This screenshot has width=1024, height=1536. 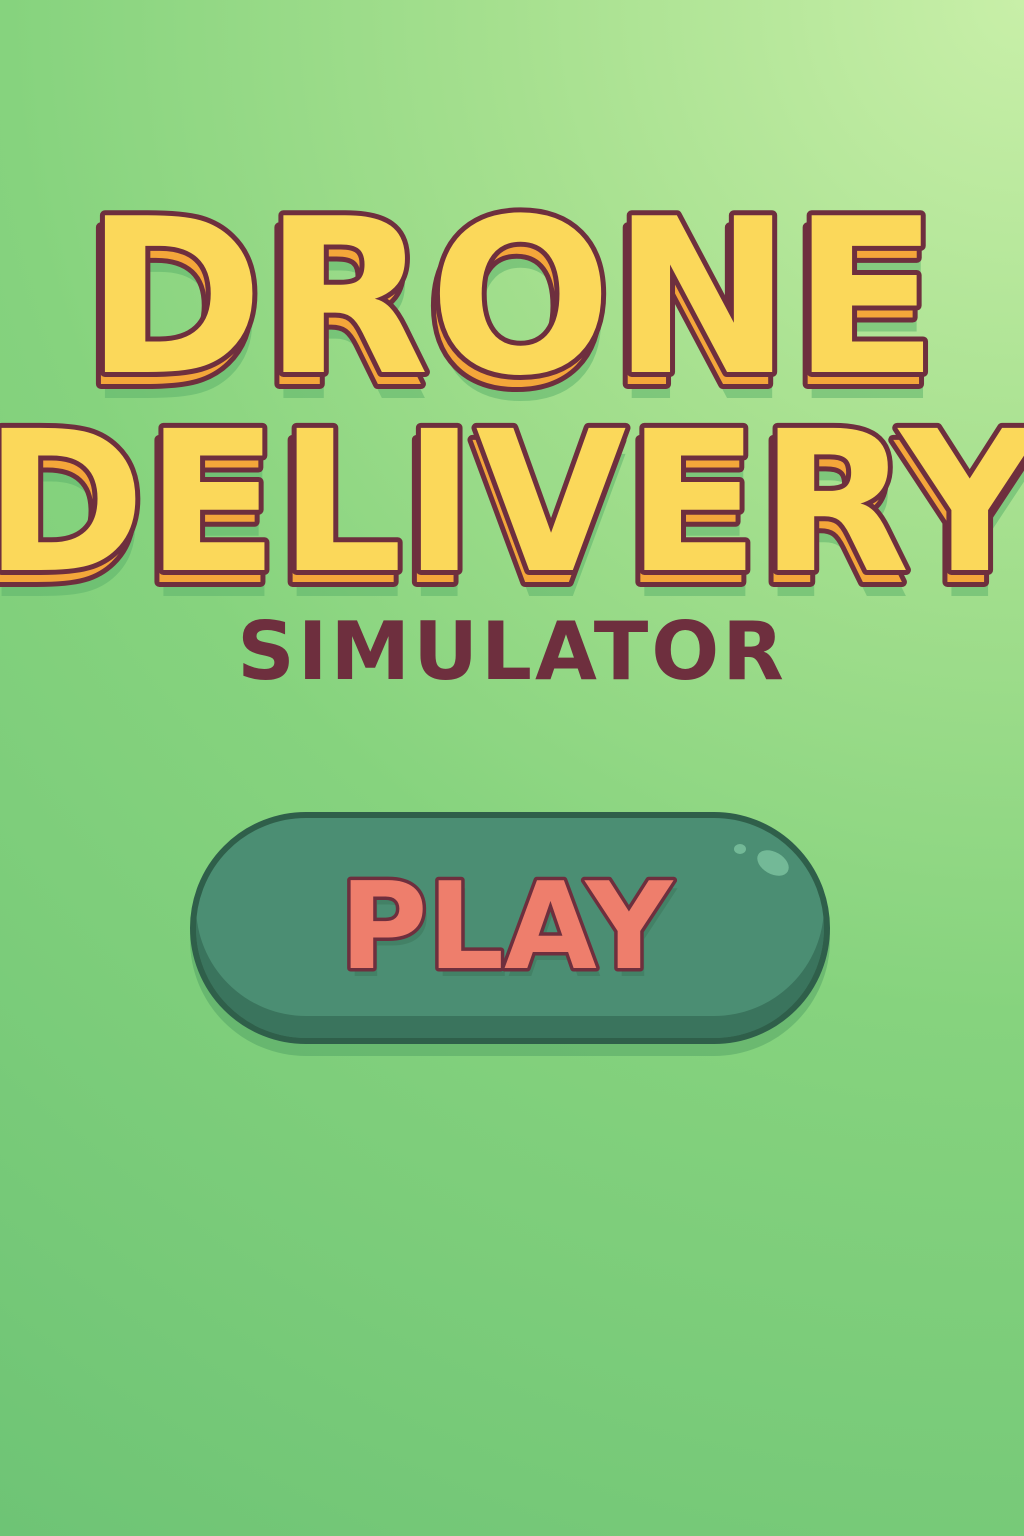 I want to click on title-line1: DRONE, so click(x=512, y=297).